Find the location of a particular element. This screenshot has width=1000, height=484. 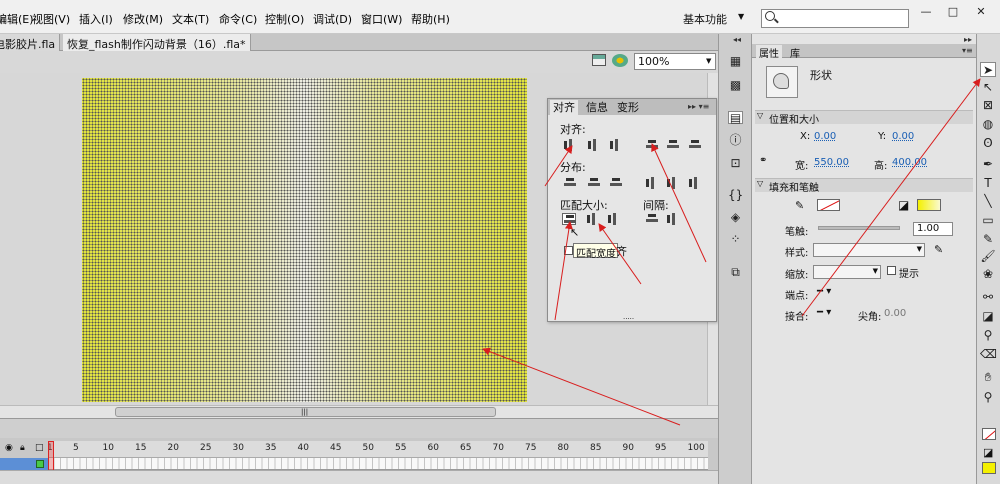

arrow-to-match-width is located at coordinates (563, 271).